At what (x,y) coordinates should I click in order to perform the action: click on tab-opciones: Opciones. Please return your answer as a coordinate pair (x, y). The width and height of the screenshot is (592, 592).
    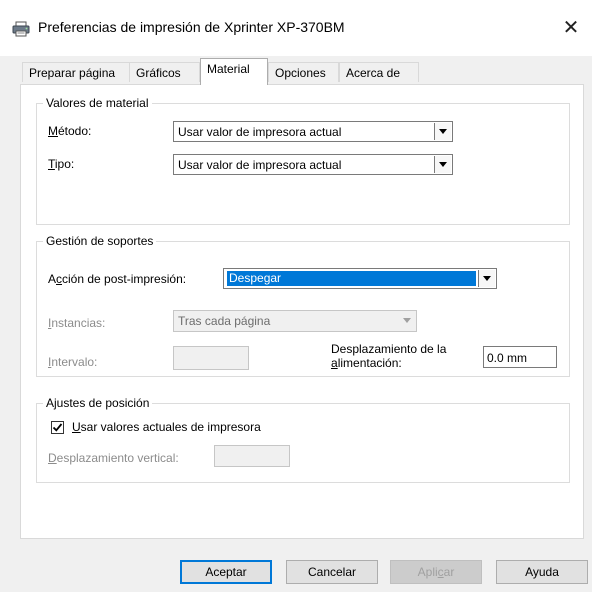
    Looking at the image, I should click on (303, 72).